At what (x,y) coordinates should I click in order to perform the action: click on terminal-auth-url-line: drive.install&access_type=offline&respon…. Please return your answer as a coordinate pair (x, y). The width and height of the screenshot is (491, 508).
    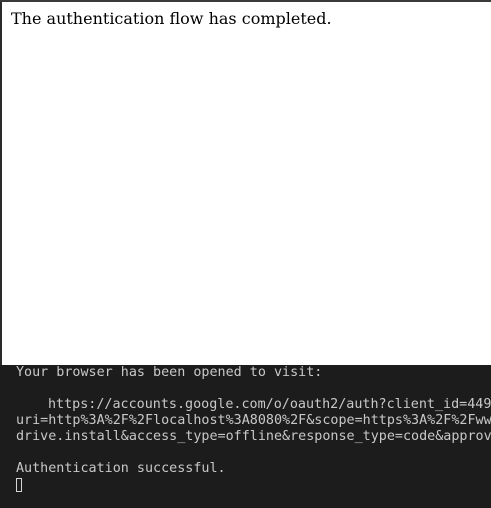
    Looking at the image, I should click on (253, 436).